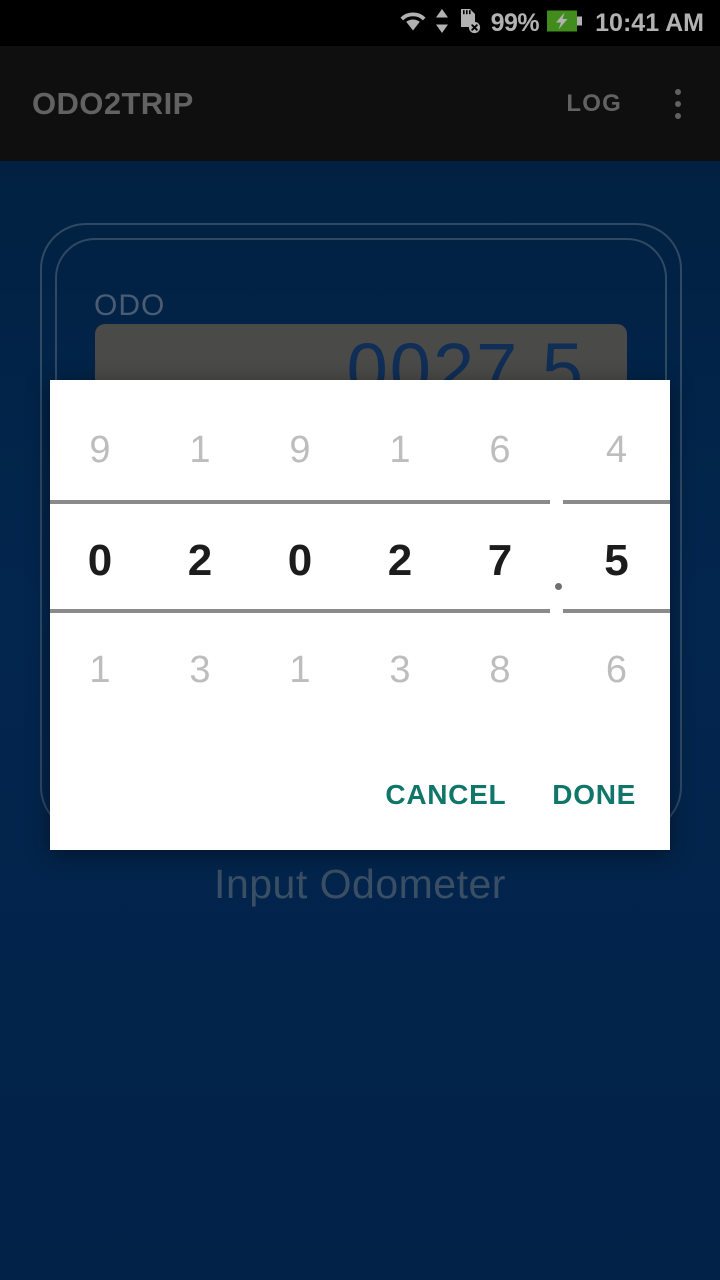 This screenshot has height=1280, width=720. I want to click on picker-selected-digit-1: 2, so click(200, 561).